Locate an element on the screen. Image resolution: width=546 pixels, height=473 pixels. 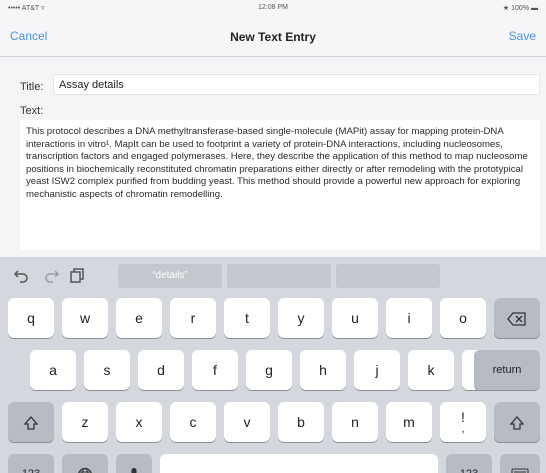
key-c: c is located at coordinates (193, 422).